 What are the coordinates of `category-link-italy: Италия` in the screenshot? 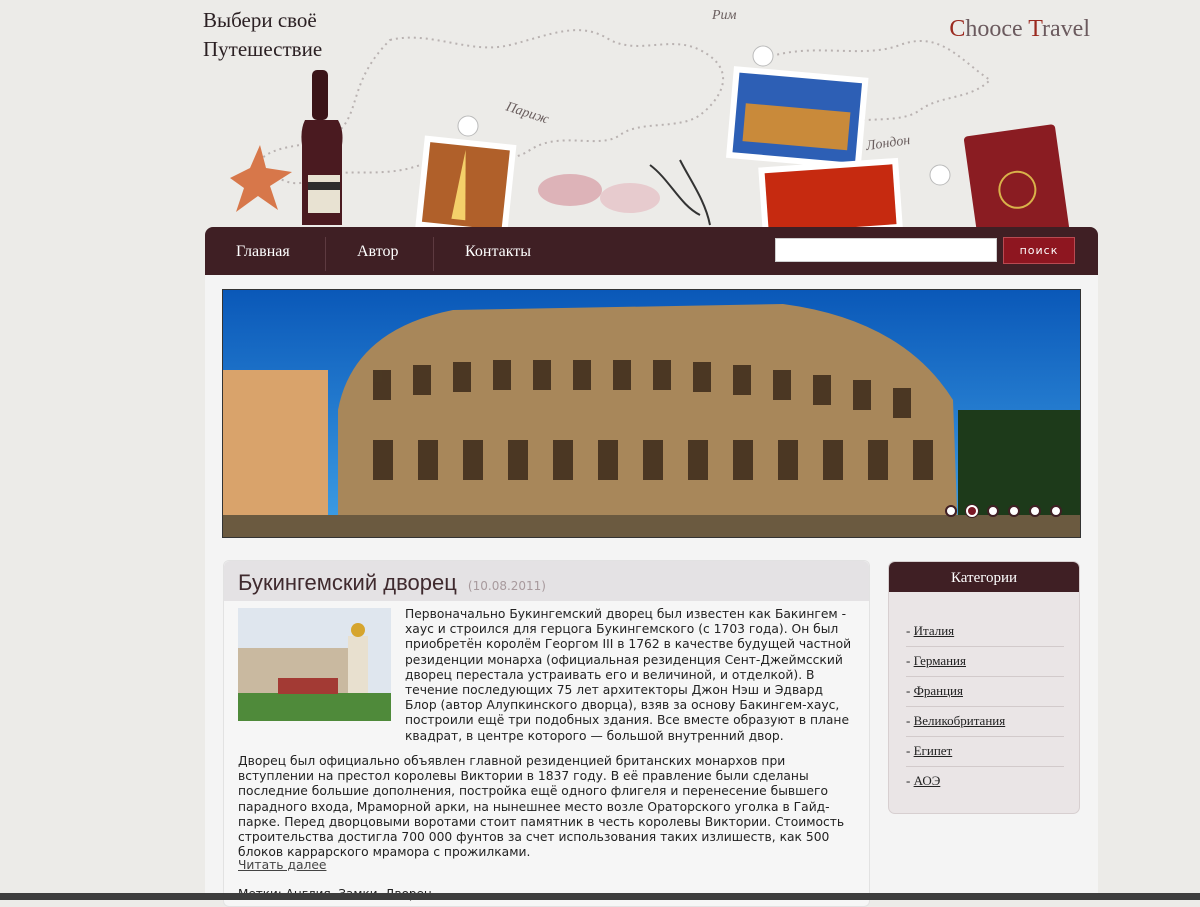 It's located at (934, 630).